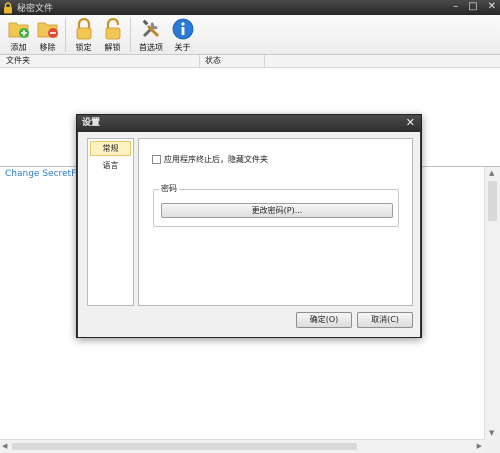  Describe the element at coordinates (491, 173) in the screenshot. I see `scroll-up-icon: ▲` at that location.